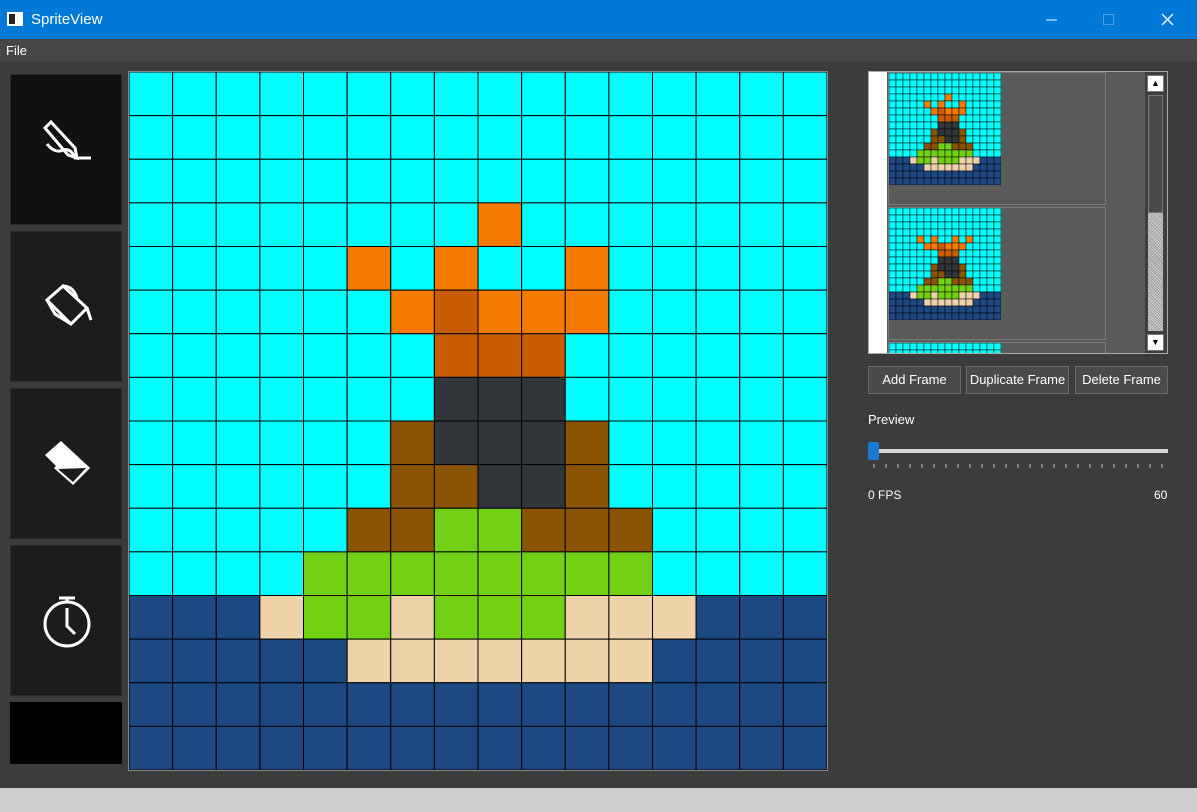 The width and height of the screenshot is (1197, 812). Describe the element at coordinates (66, 733) in the screenshot. I see `current-color-swatch` at that location.